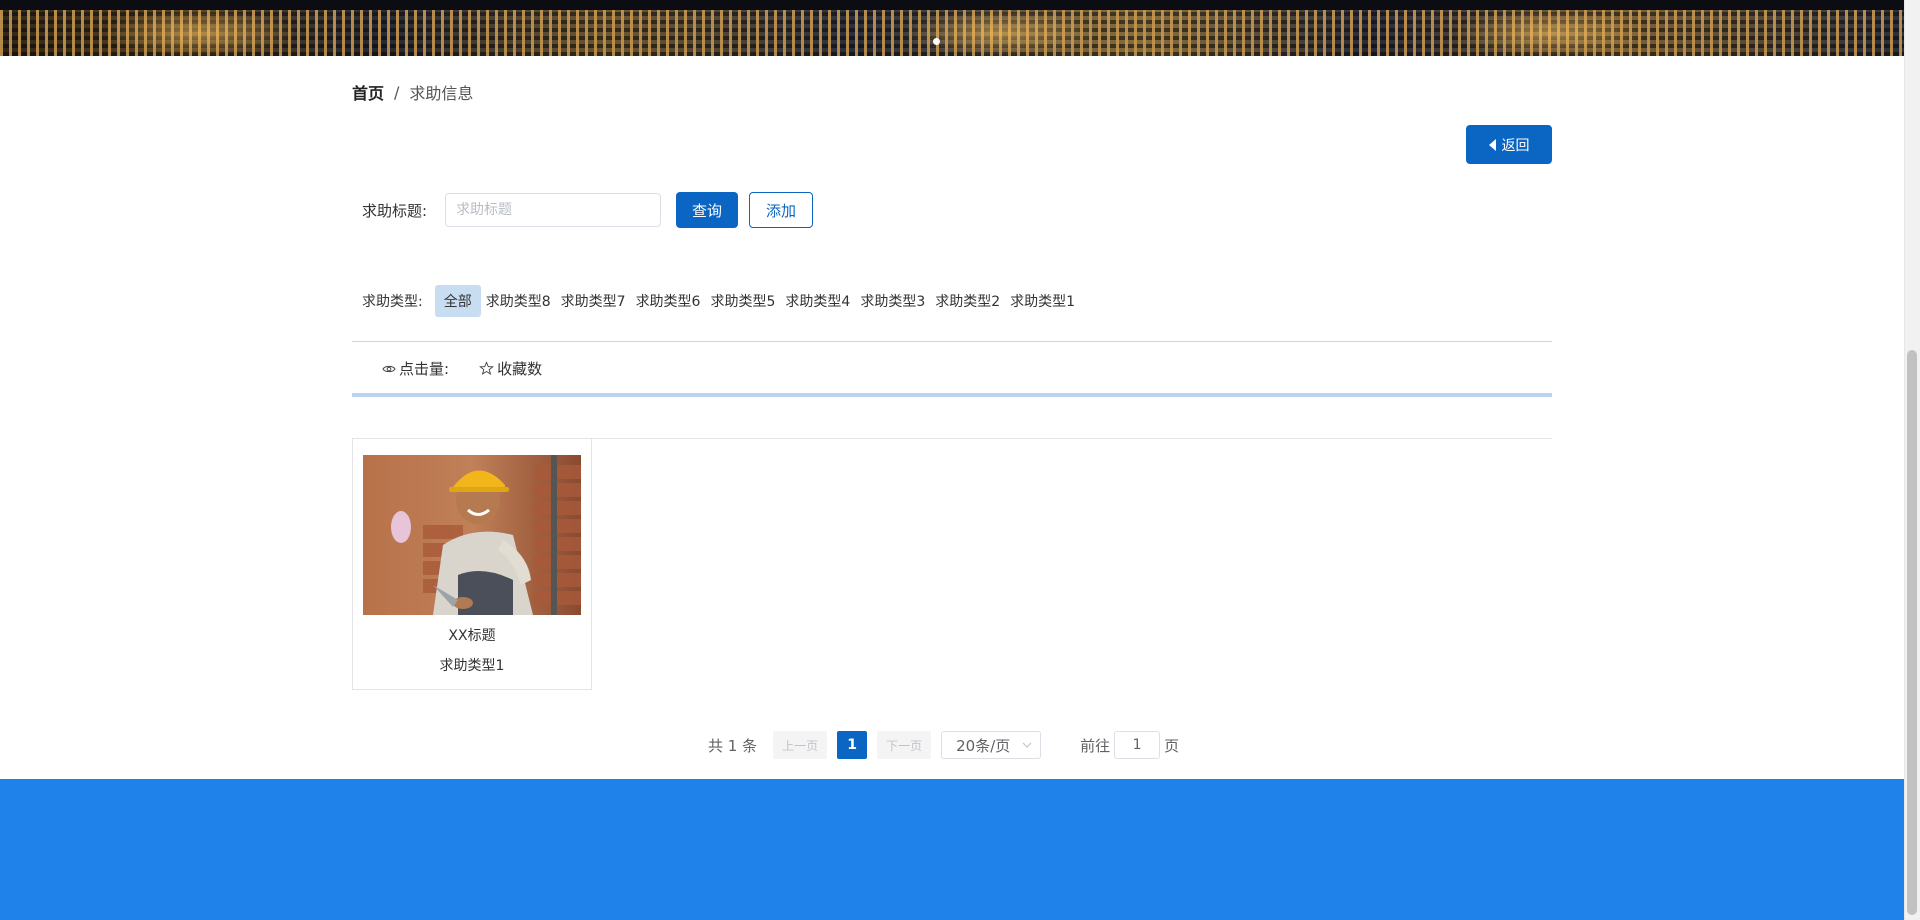 Image resolution: width=1920 pixels, height=920 pixels. Describe the element at coordinates (936, 41) in the screenshot. I see `carousel-indicator-dot` at that location.